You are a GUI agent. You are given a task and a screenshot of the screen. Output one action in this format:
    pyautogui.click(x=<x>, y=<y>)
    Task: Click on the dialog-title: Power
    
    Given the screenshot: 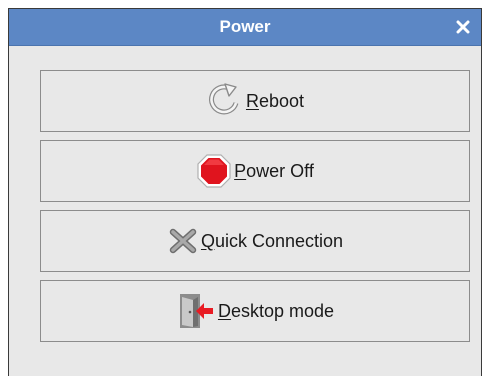 What is the action you would take?
    pyautogui.click(x=245, y=26)
    